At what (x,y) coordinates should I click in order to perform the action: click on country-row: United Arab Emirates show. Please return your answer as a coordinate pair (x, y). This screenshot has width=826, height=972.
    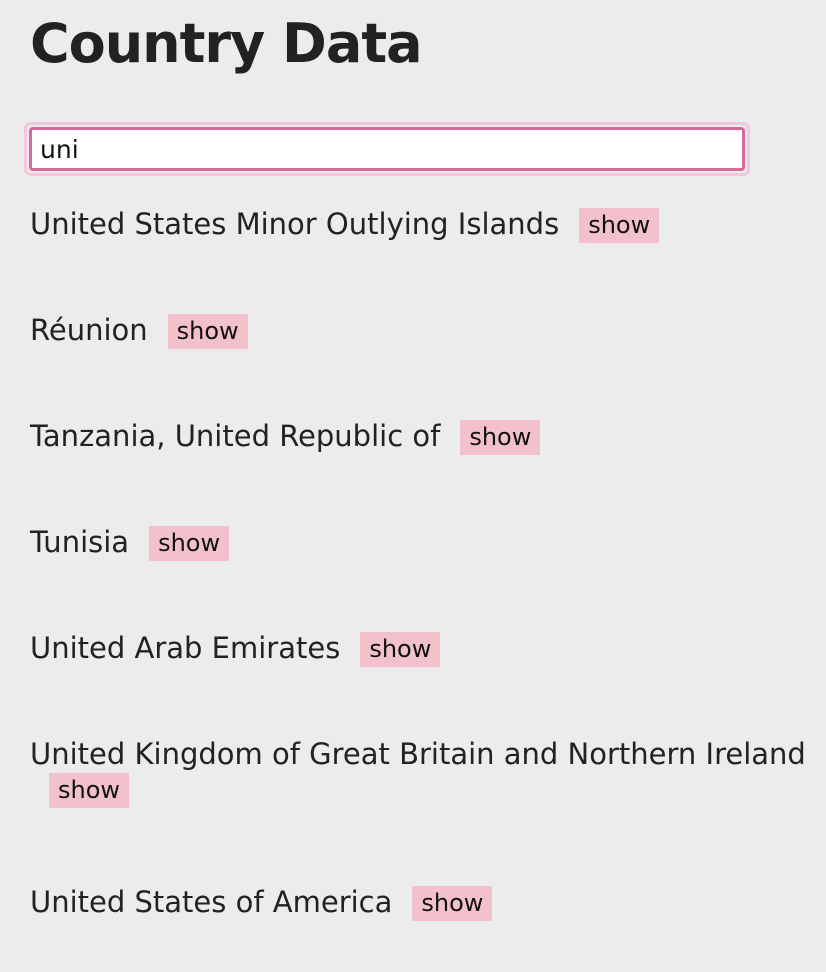
    Looking at the image, I should click on (420, 648).